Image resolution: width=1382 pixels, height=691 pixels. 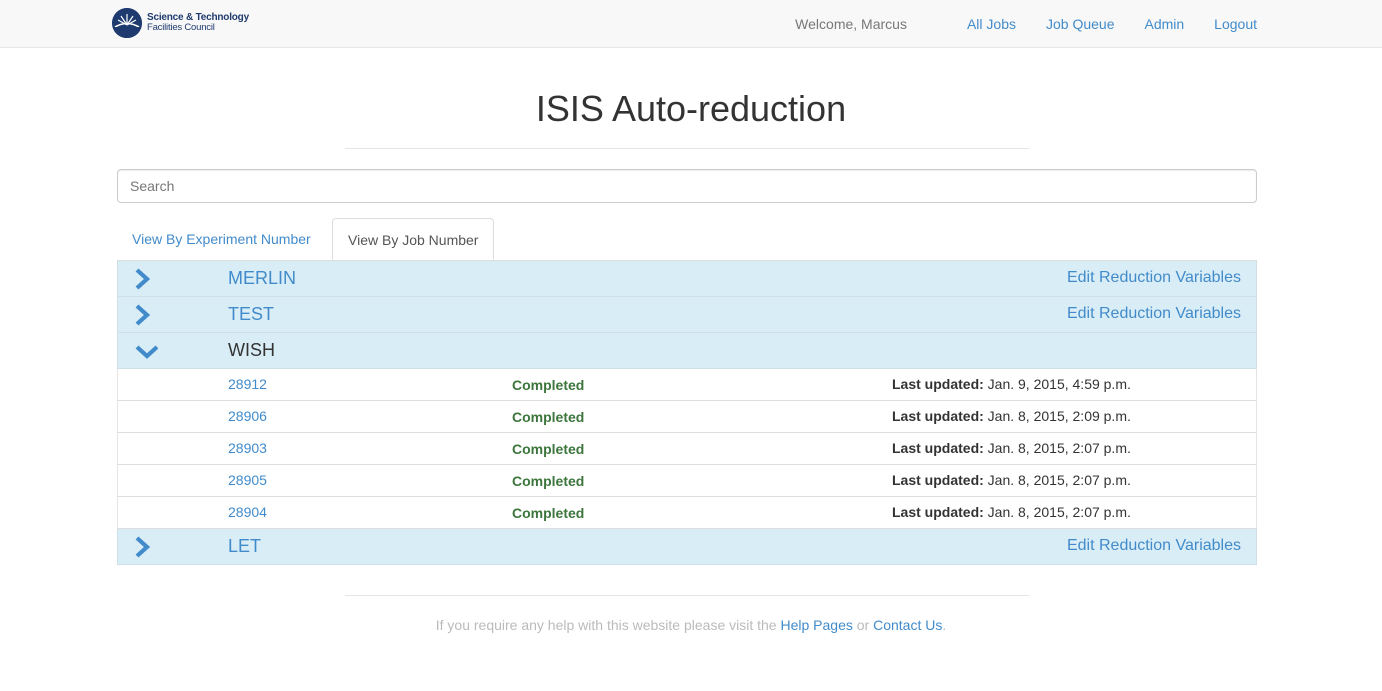 I want to click on last-updated-value: Jan. 8, 2015, 2:09 p.m., so click(x=1059, y=416).